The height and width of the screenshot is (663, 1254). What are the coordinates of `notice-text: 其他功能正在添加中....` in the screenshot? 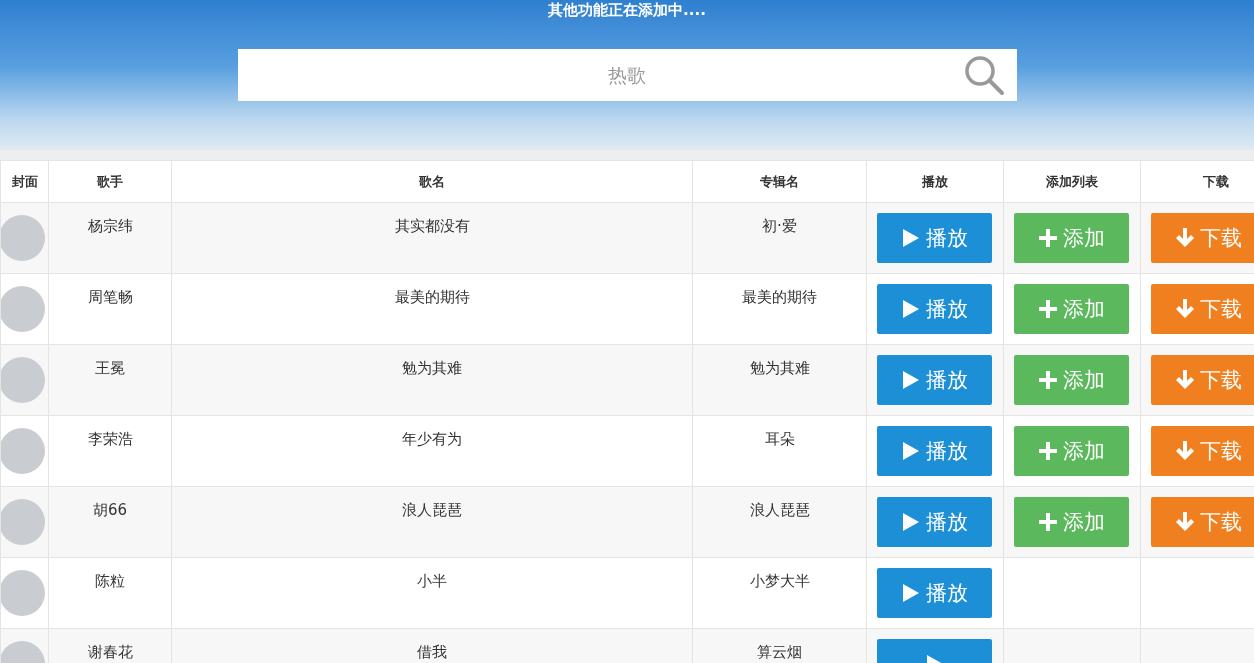 It's located at (627, 10).